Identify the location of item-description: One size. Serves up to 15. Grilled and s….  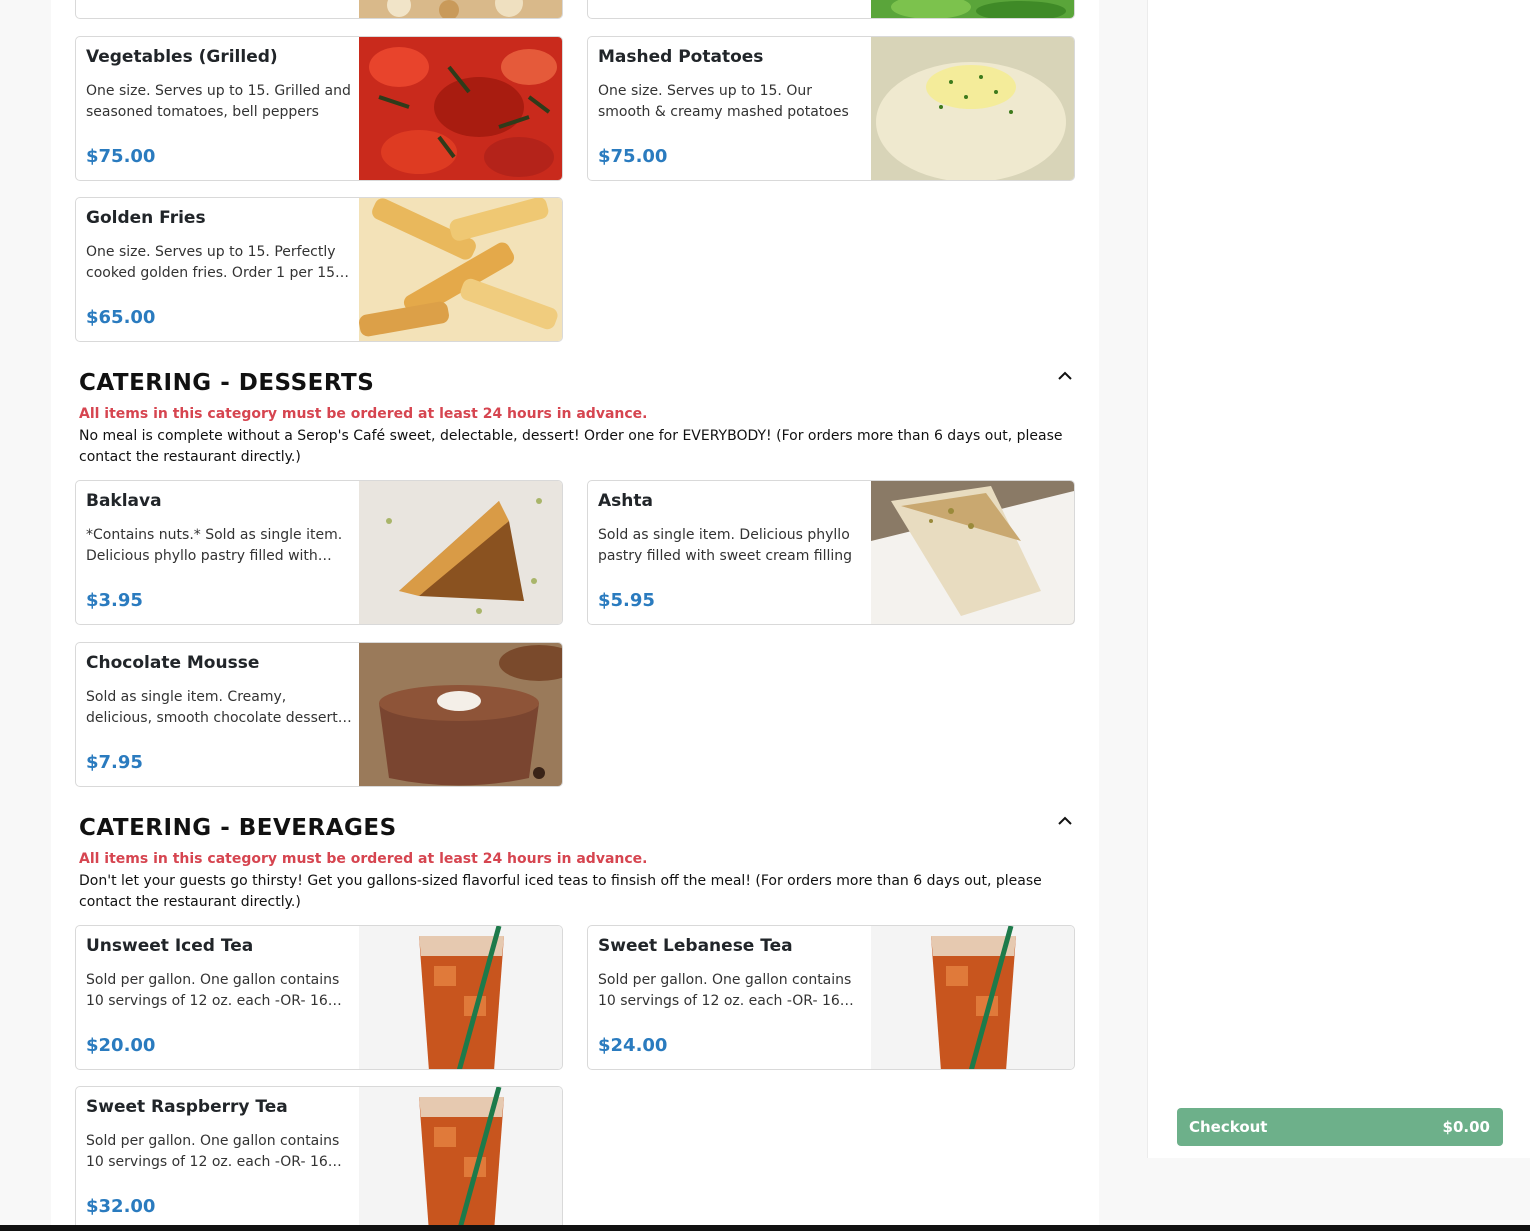
(218, 101).